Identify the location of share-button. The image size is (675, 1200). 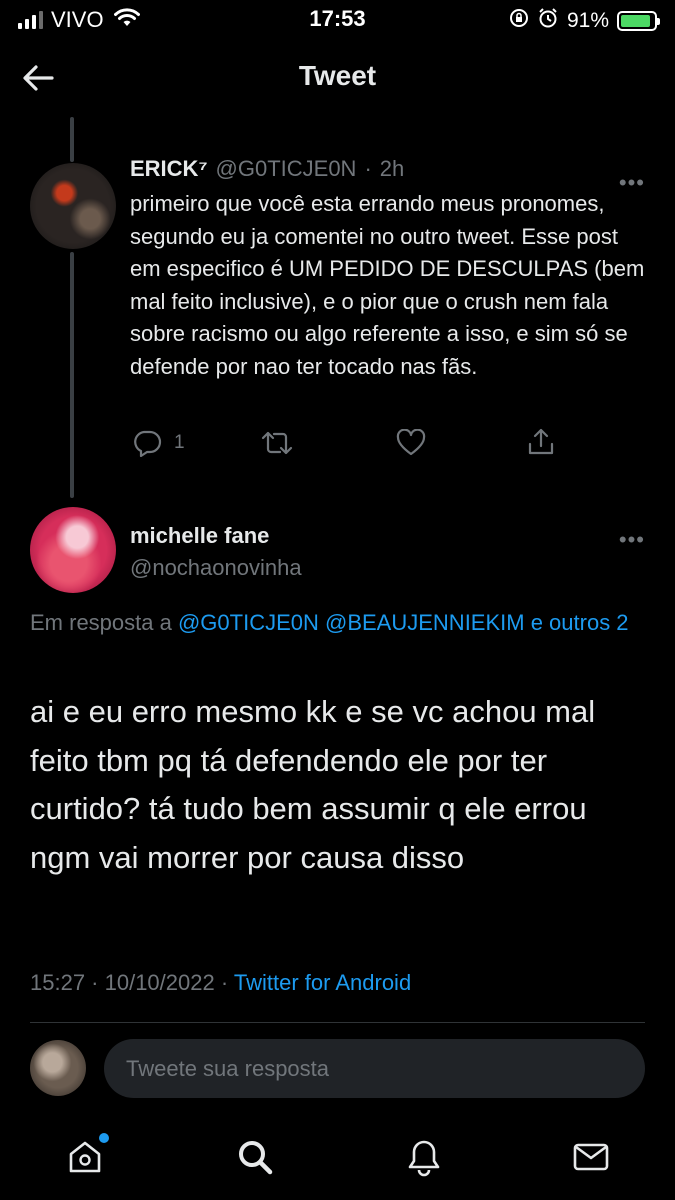
(541, 442).